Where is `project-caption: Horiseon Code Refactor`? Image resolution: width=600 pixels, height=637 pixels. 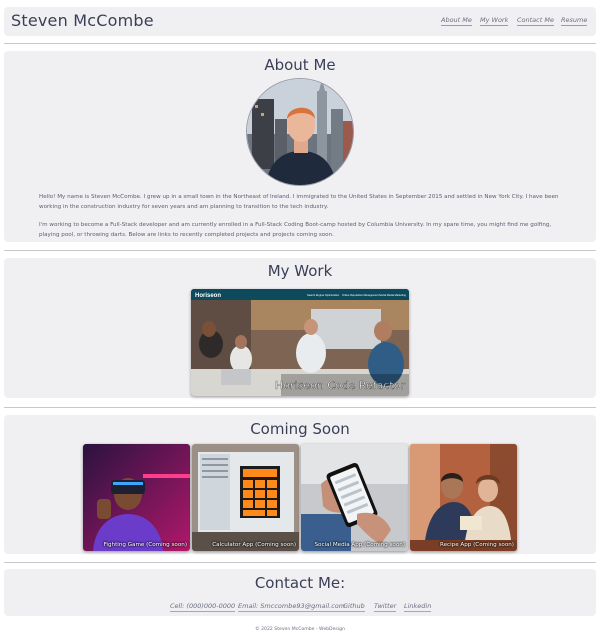
project-caption: Horiseon Code Refactor is located at coordinates (340, 385).